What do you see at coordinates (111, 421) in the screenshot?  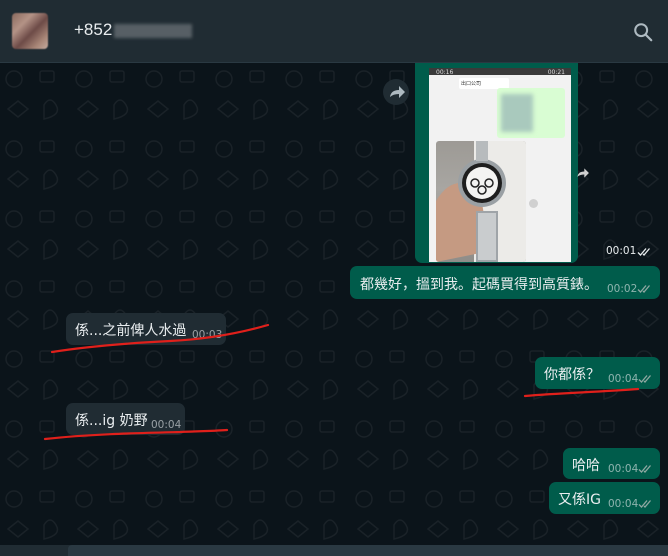 I see `message-text: 係...ig 奶野` at bounding box center [111, 421].